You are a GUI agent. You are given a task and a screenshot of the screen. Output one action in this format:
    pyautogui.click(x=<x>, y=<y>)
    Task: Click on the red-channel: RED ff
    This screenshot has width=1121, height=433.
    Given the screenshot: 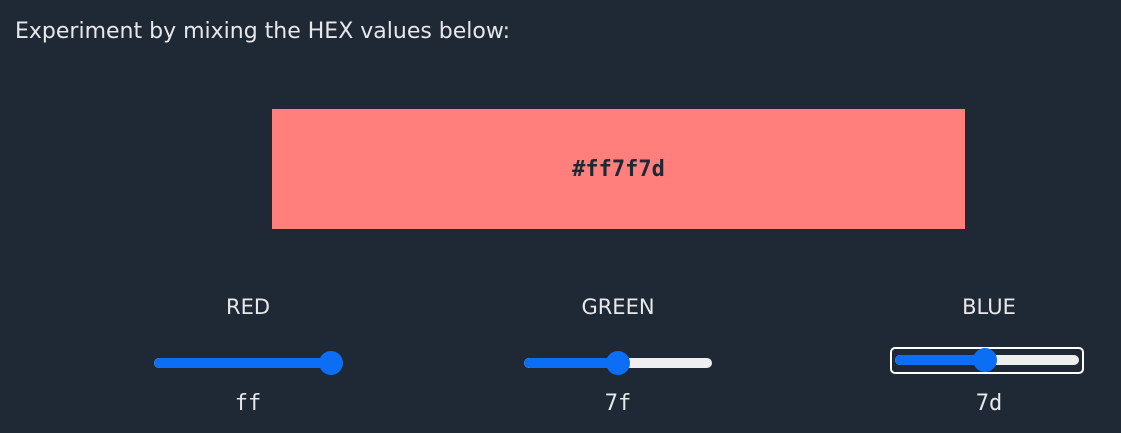 What is the action you would take?
    pyautogui.click(x=248, y=355)
    